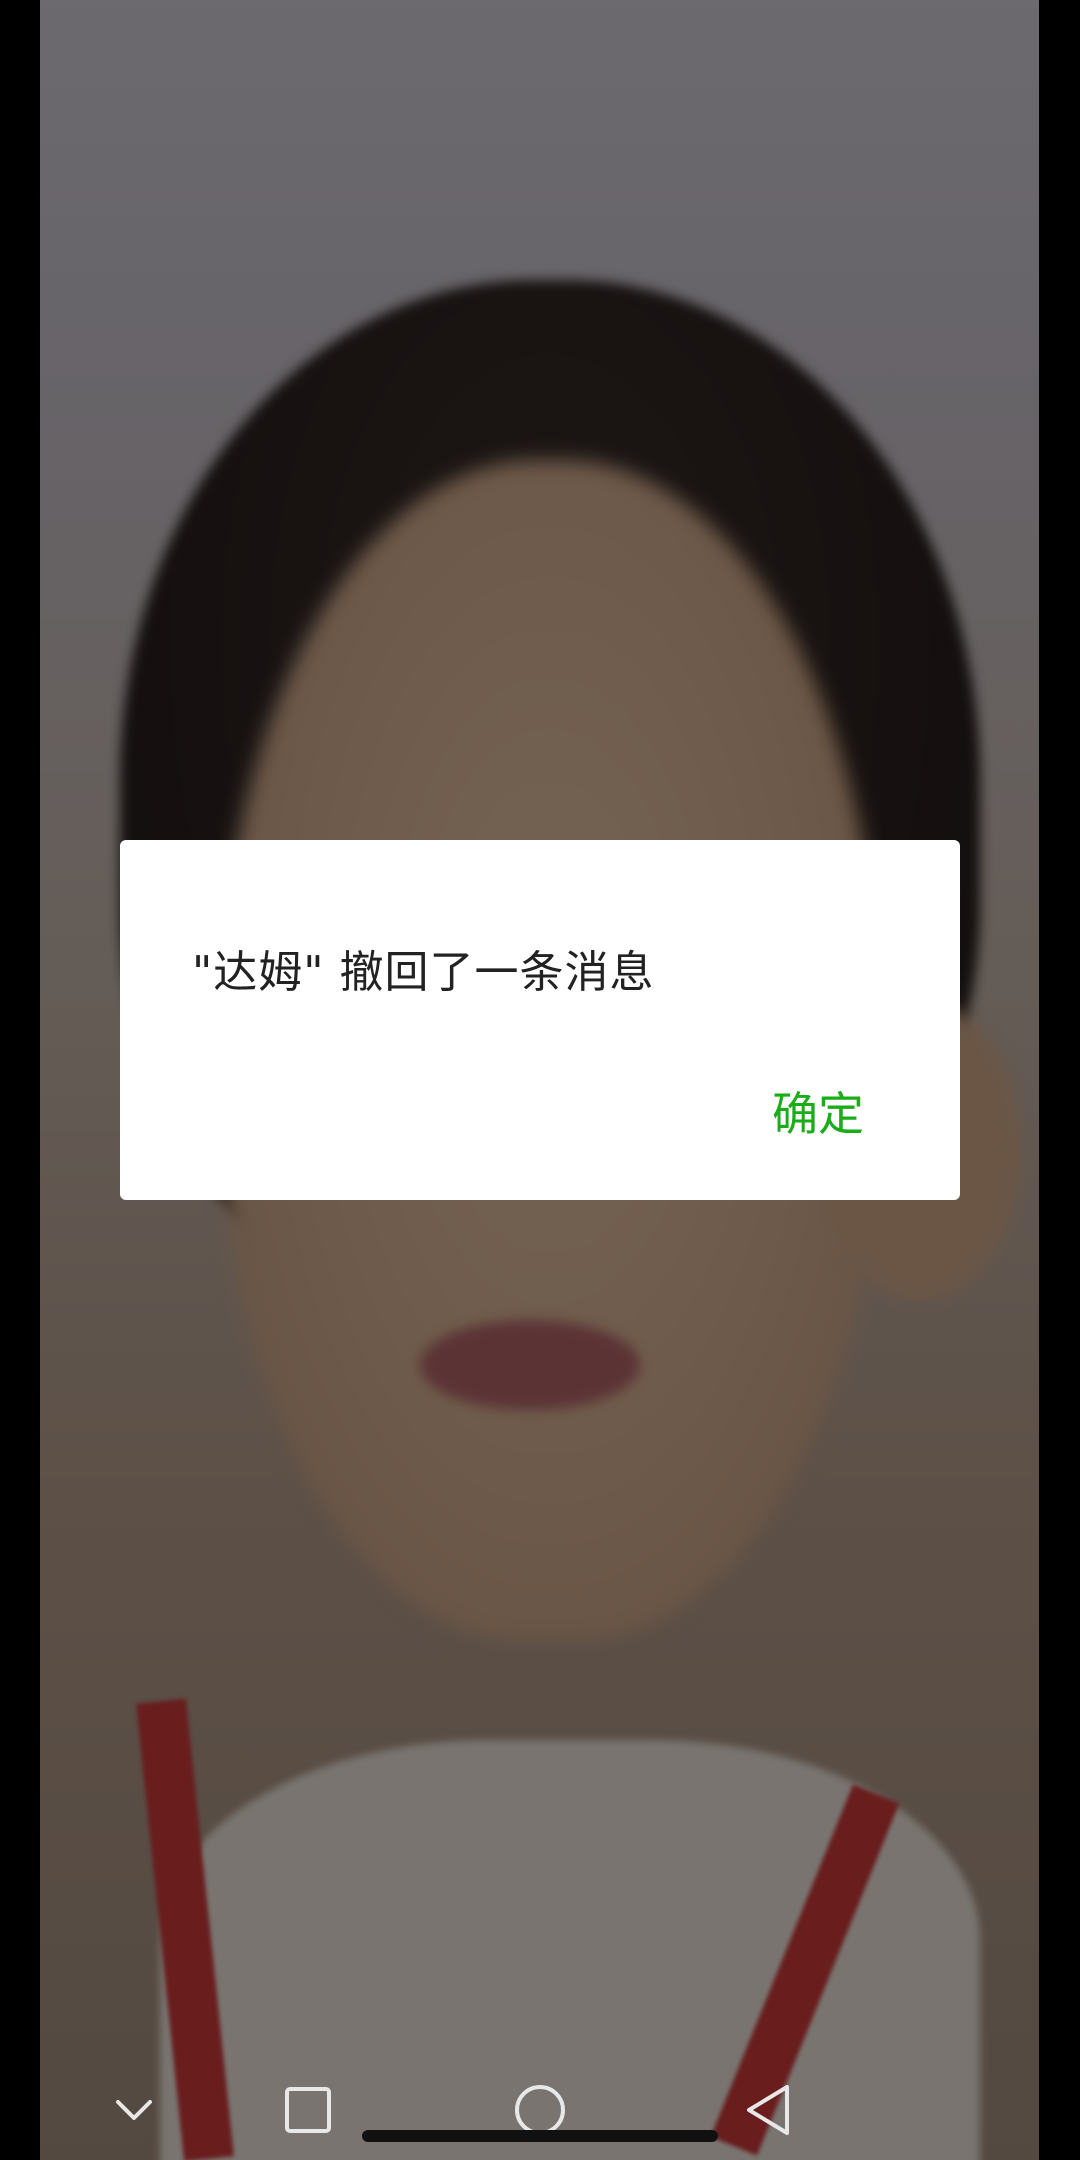 The height and width of the screenshot is (2160, 1080). I want to click on back-button, so click(768, 2110).